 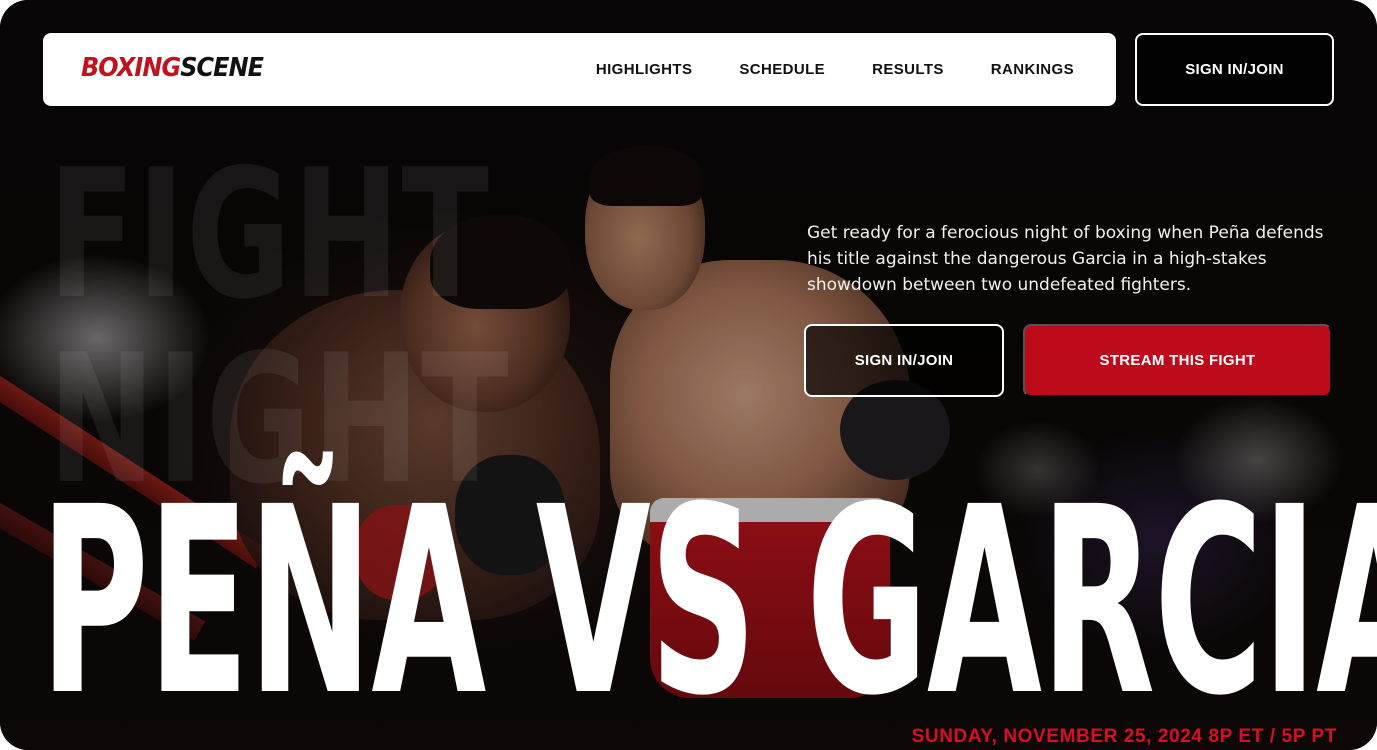 I want to click on logo-boxing: BOXING, so click(x=131, y=68).